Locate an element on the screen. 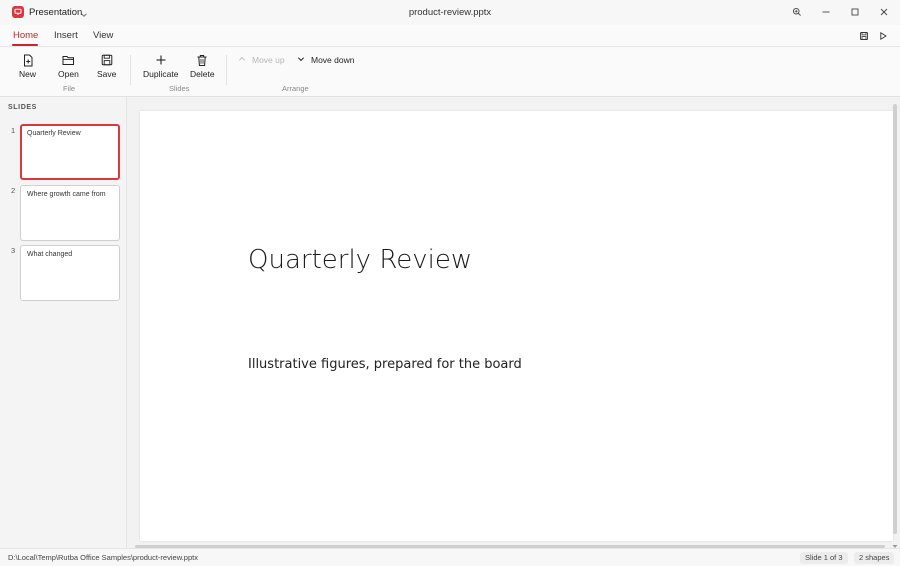  delete-label: Delete is located at coordinates (202, 74).